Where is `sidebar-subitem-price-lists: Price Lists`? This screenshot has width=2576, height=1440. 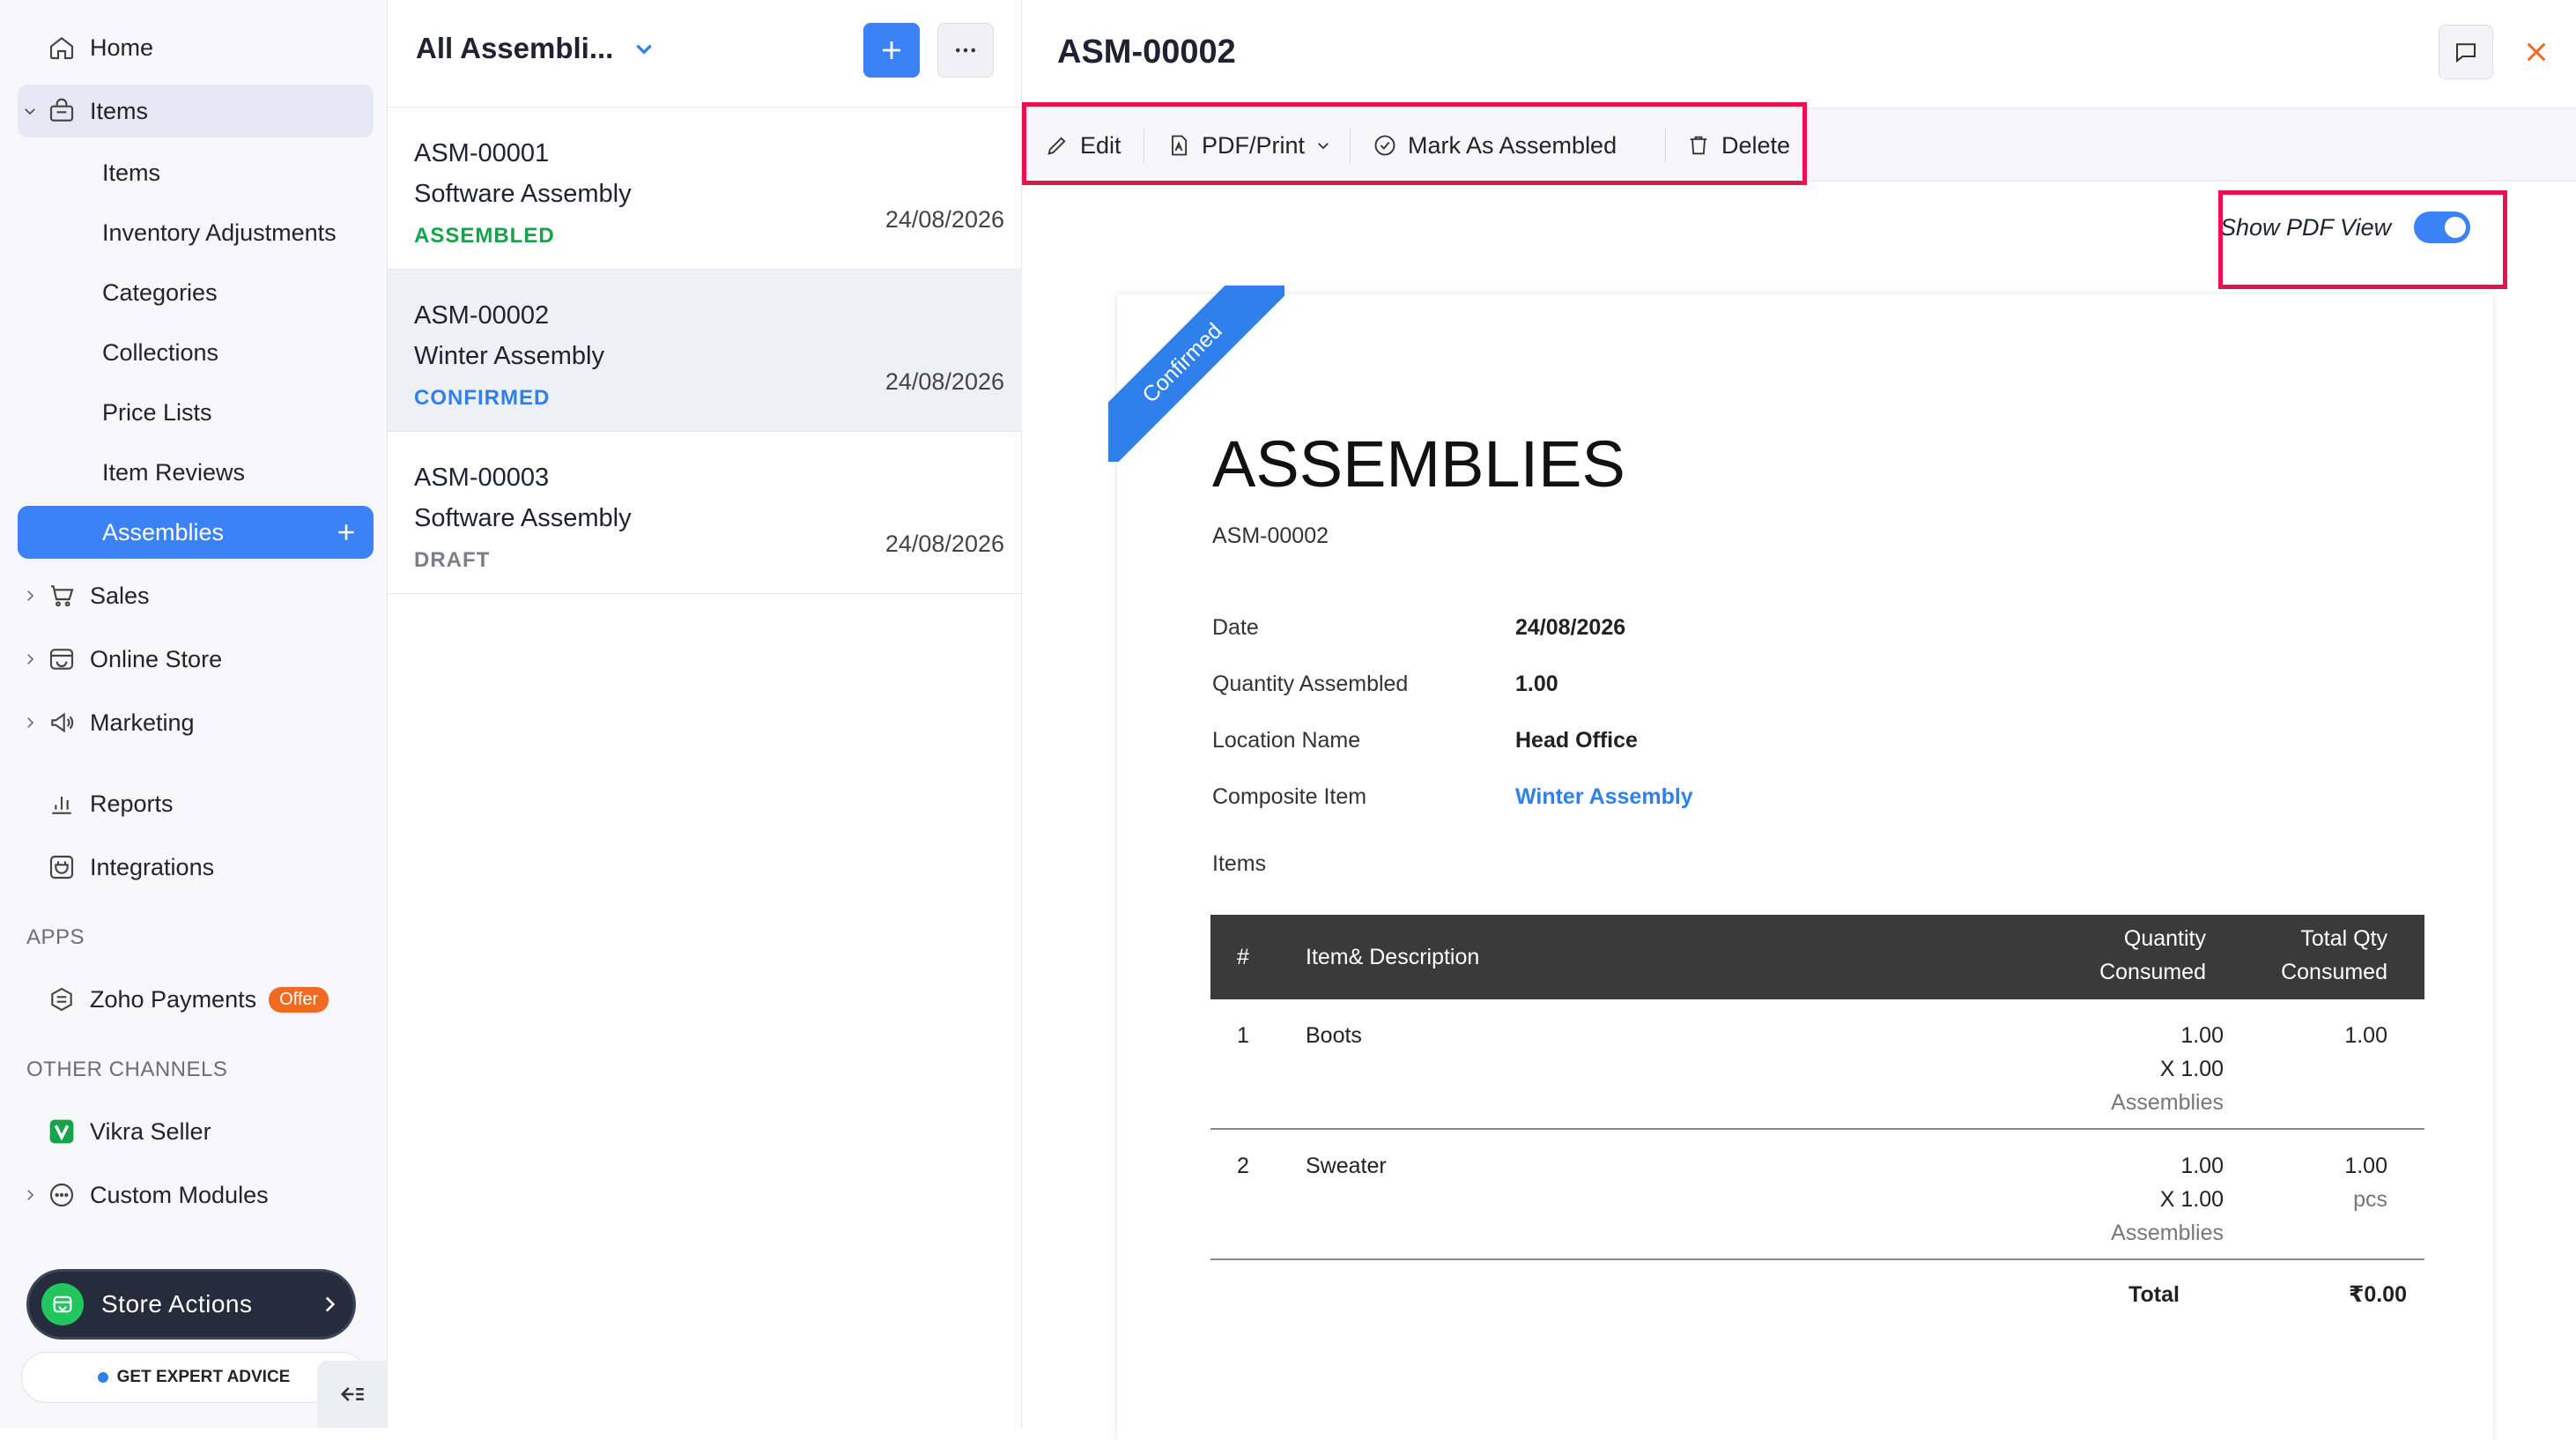
sidebar-subitem-price-lists: Price Lists is located at coordinates (196, 412).